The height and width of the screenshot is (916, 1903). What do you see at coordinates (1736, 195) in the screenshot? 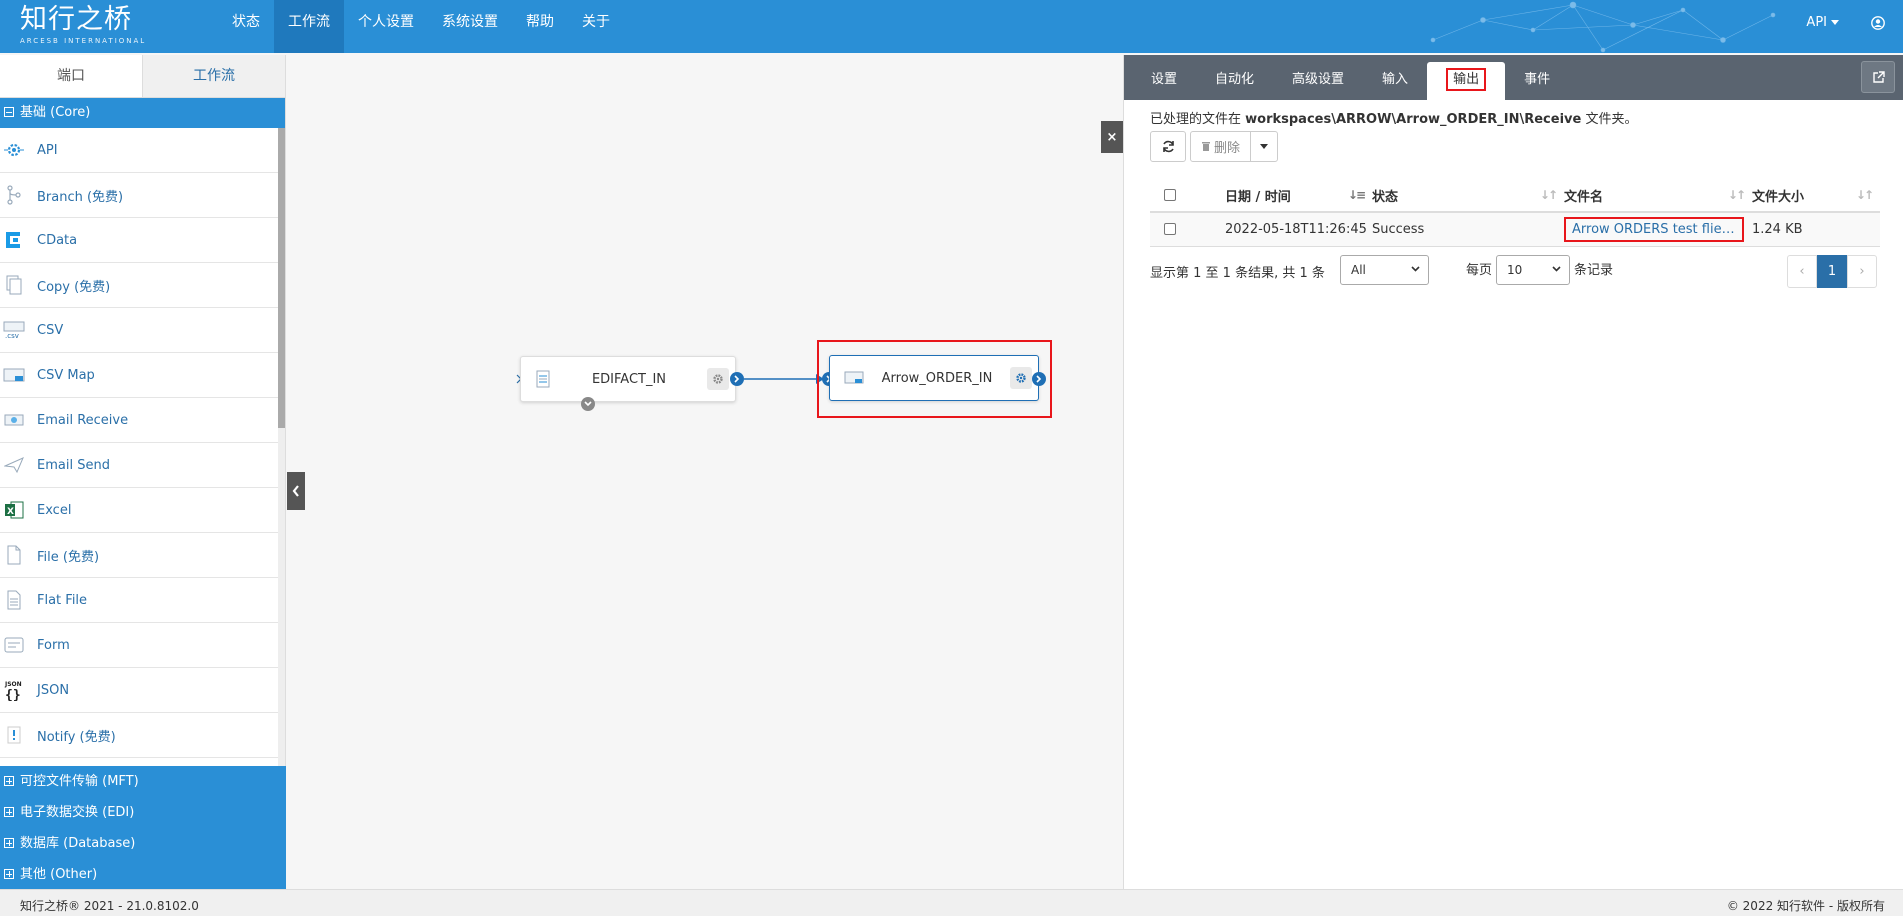
I see `sort-icon: ↓↑` at bounding box center [1736, 195].